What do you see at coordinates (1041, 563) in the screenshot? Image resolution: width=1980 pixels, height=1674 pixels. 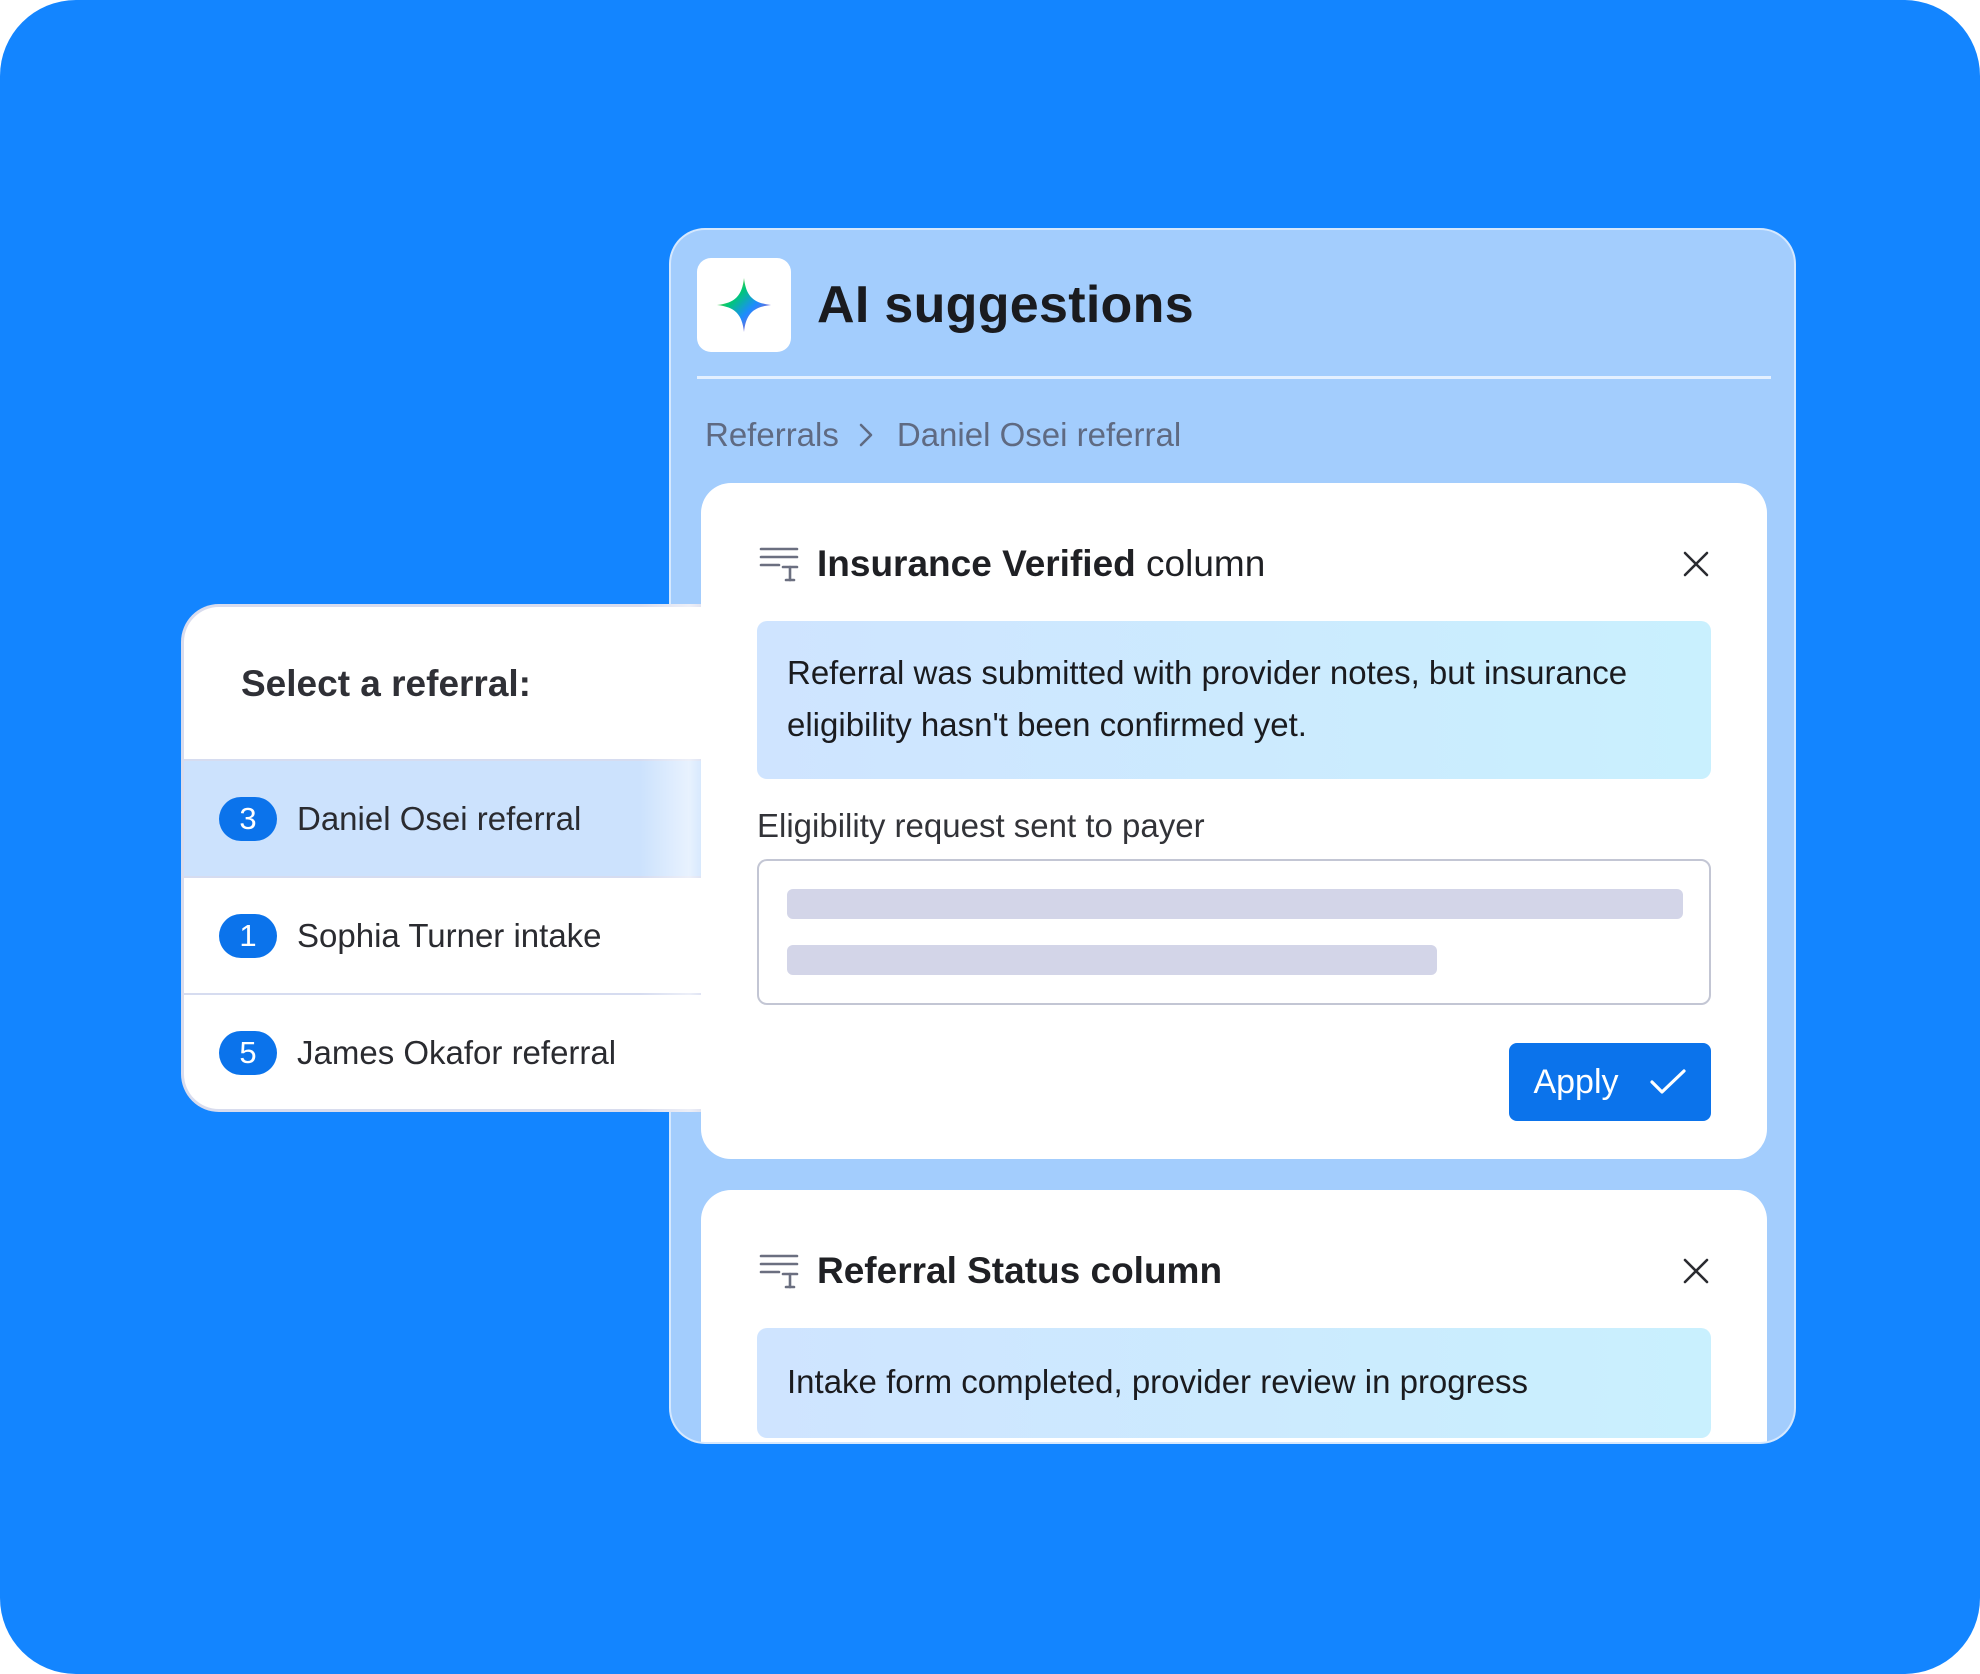 I see `card-title: Insurance Verified column` at bounding box center [1041, 563].